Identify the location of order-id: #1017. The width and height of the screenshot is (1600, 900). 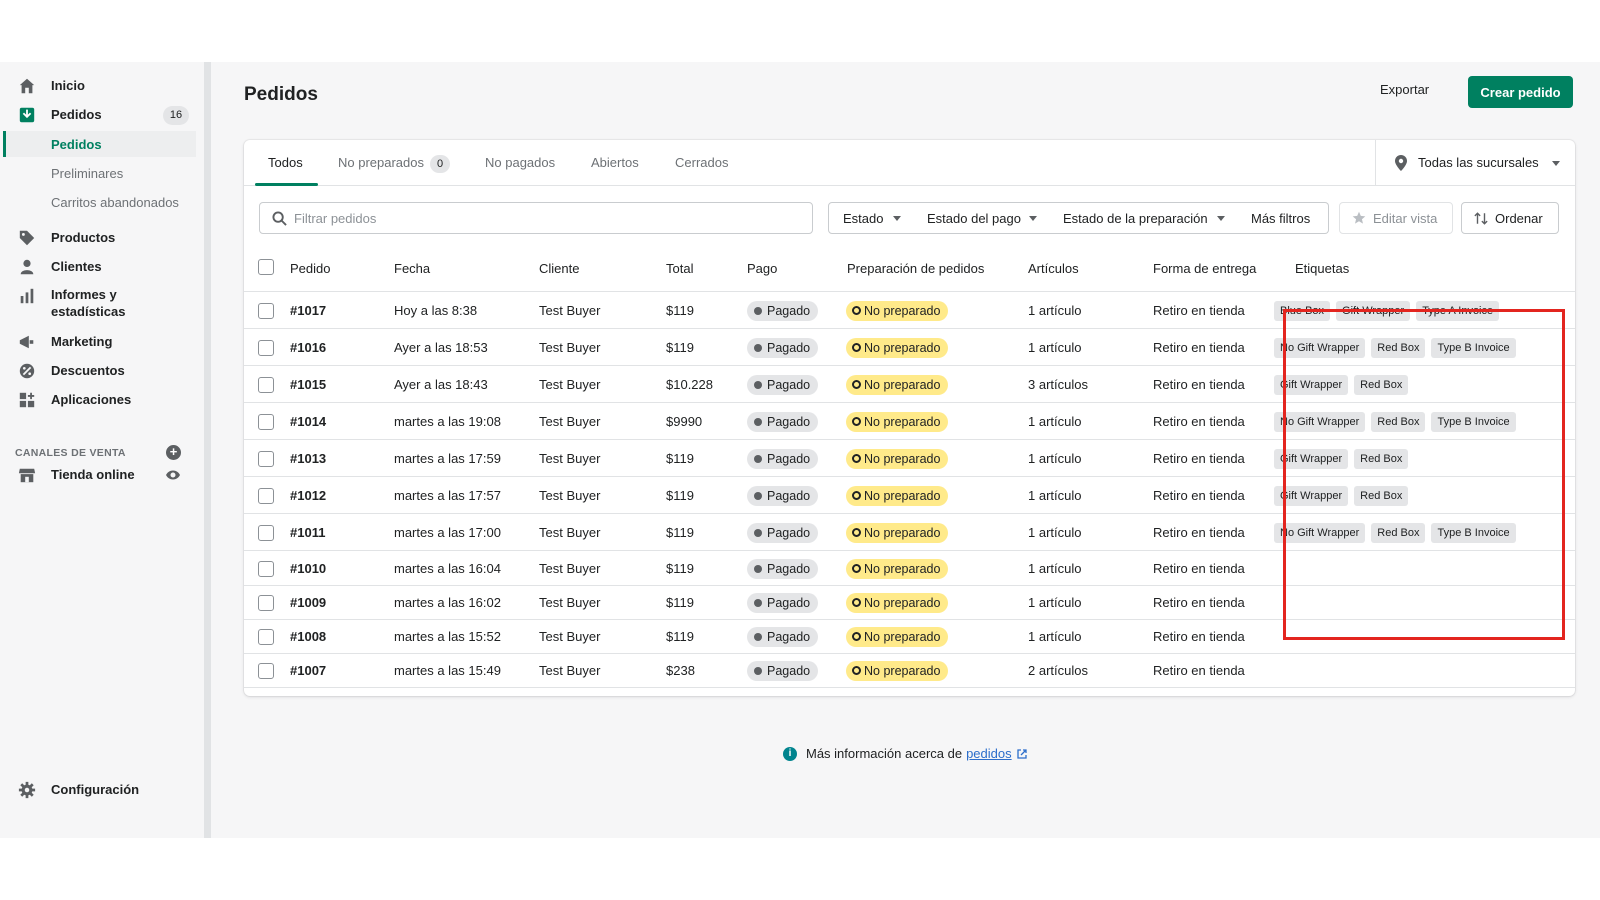
(308, 310).